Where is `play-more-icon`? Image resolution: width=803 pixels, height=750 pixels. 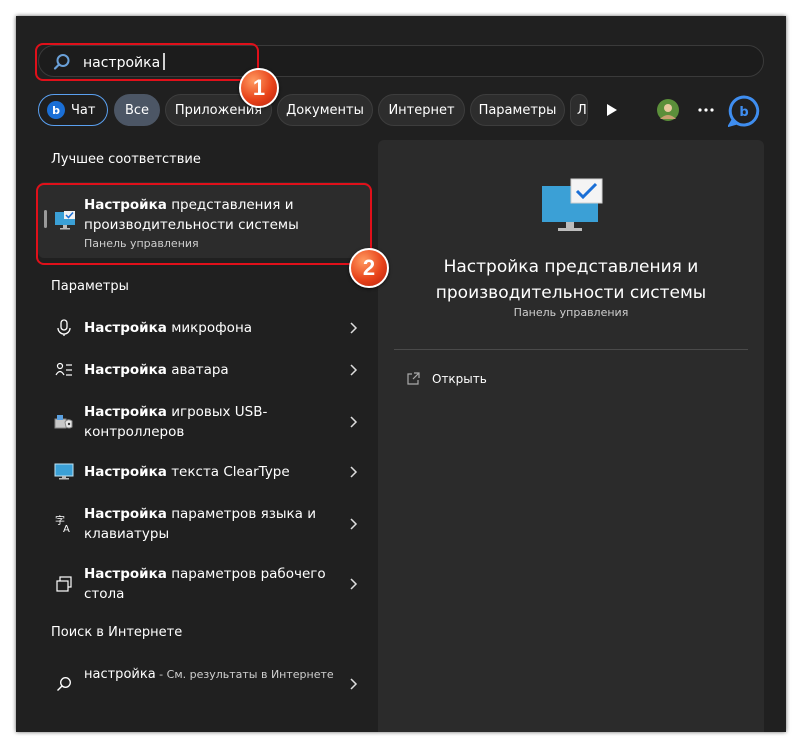
play-more-icon is located at coordinates (612, 110).